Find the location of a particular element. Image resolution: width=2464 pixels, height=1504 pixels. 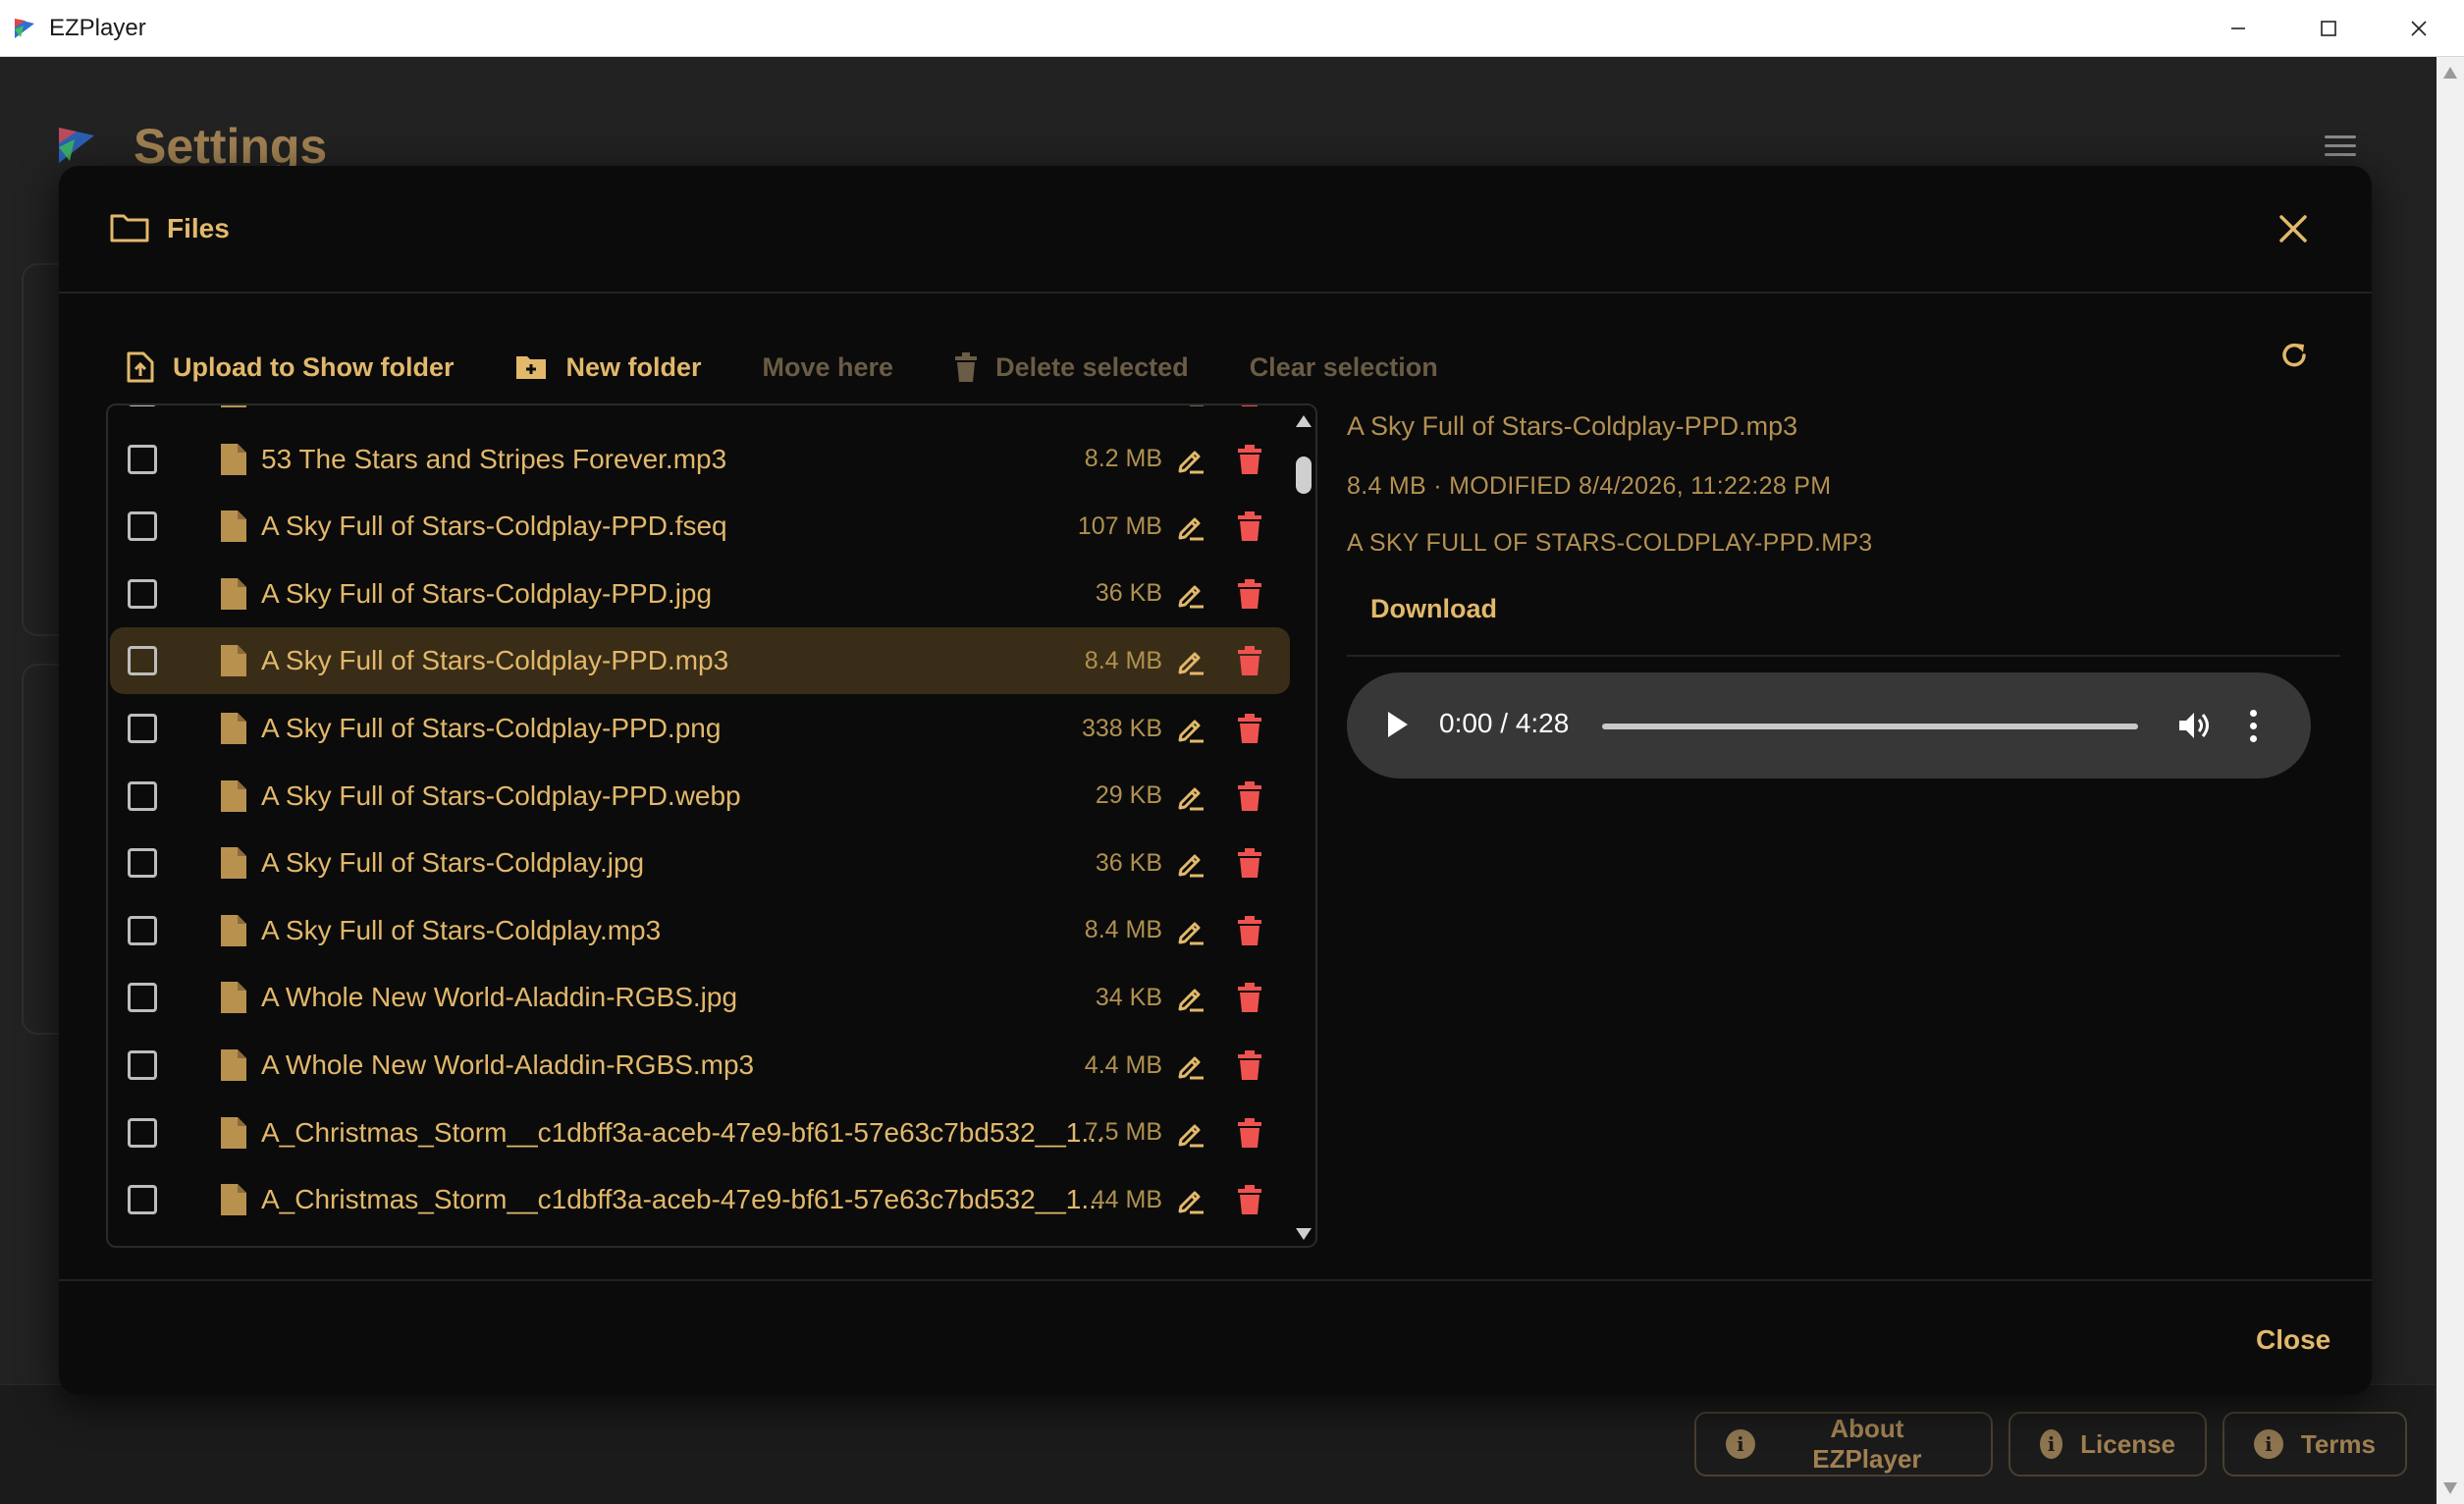

file-name: A Whole New World-Aladdin-RGBS.jpg is located at coordinates (499, 997).